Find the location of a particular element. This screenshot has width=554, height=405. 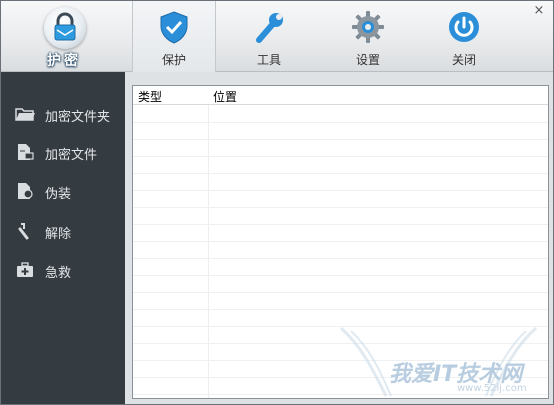

sidebar-item-first-aid: 急救 is located at coordinates (63, 270).